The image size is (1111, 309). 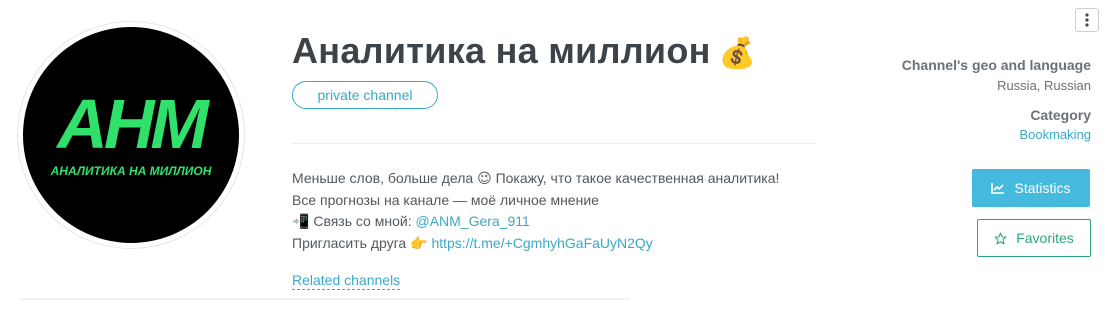 What do you see at coordinates (541, 243) in the screenshot?
I see `invite-link: https://t.me/+CgmhyhGaFaUyN2Qy` at bounding box center [541, 243].